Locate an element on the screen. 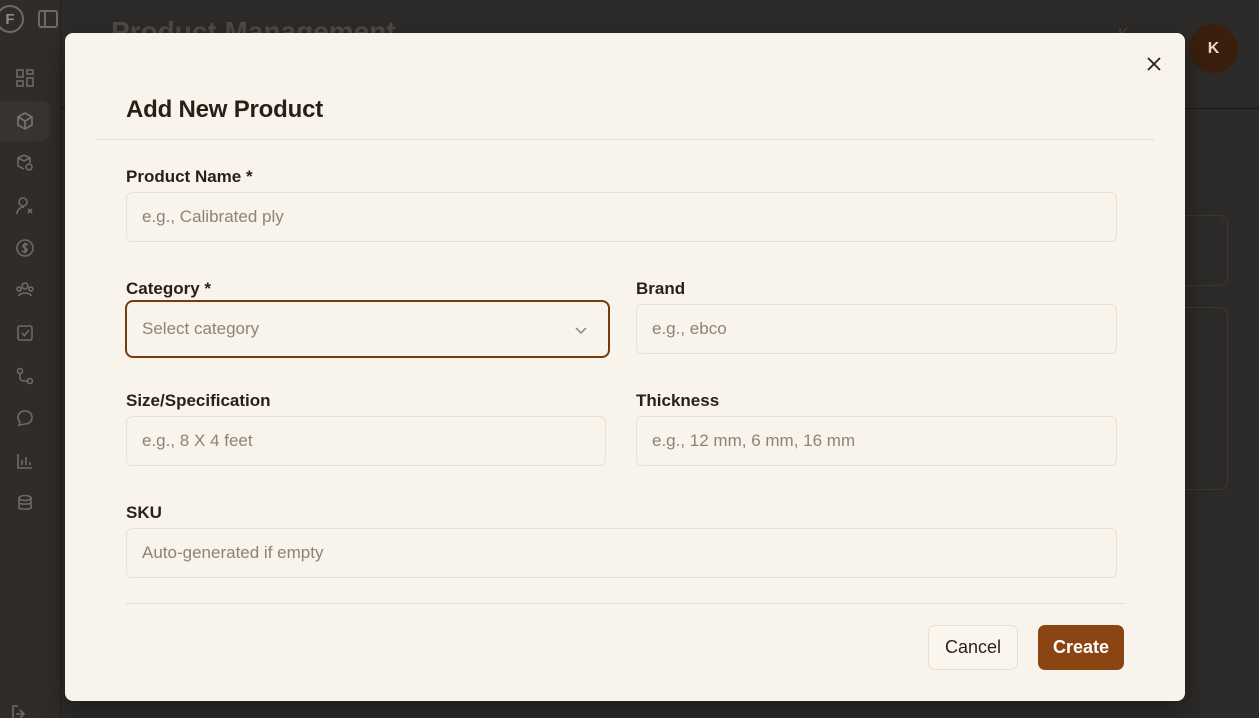 This screenshot has width=1259, height=718. checkbox-icon is located at coordinates (25, 333).